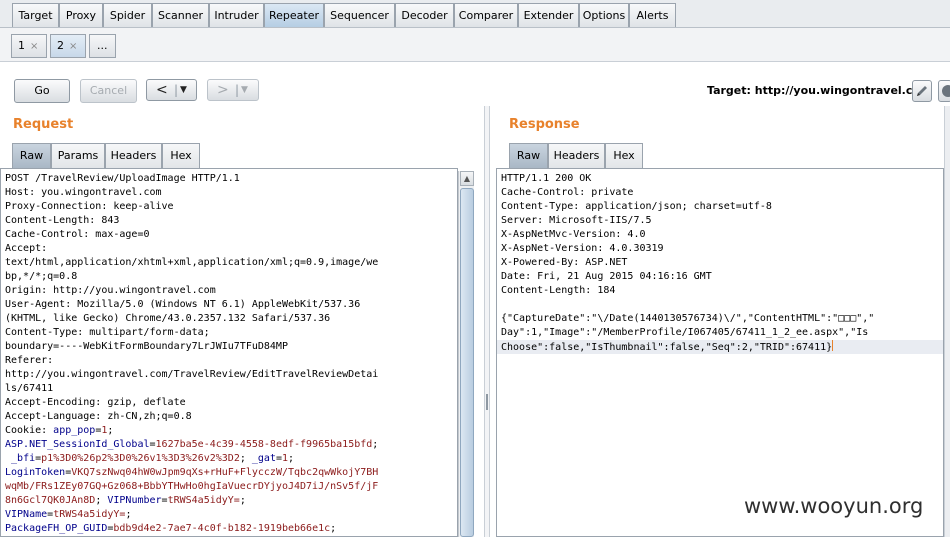 This screenshot has height=537, width=950. Describe the element at coordinates (624, 155) in the screenshot. I see `response-tab-hex: Hex` at that location.